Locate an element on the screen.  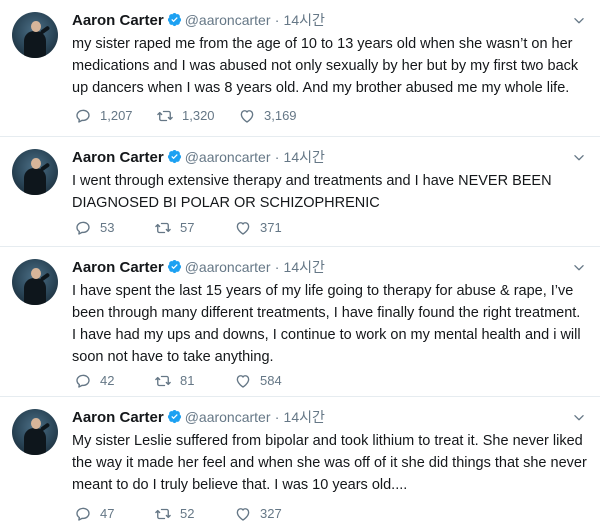
reply-count: 47 is located at coordinates (107, 513).